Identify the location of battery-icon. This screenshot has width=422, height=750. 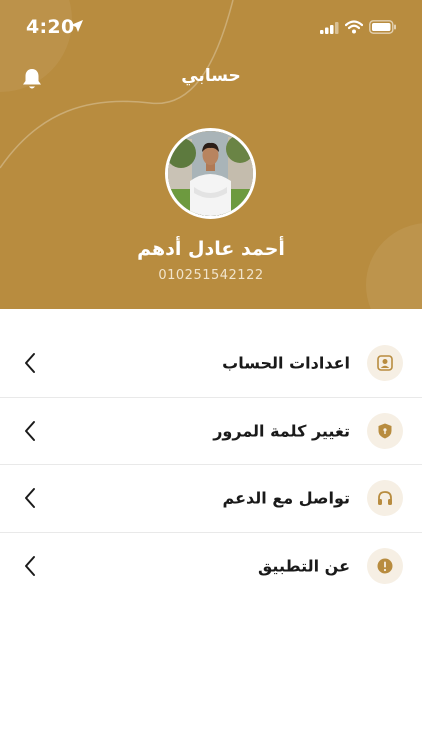
(382, 27).